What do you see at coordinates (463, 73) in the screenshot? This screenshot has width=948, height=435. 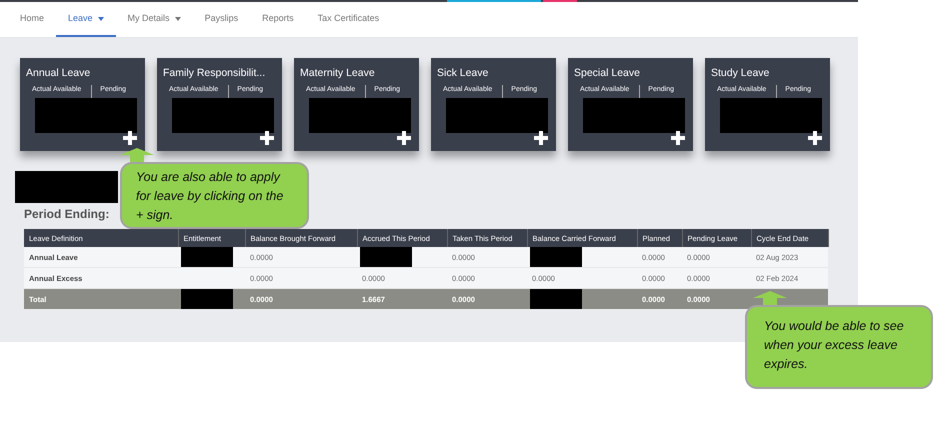 I see `card-title: Sick Leave` at bounding box center [463, 73].